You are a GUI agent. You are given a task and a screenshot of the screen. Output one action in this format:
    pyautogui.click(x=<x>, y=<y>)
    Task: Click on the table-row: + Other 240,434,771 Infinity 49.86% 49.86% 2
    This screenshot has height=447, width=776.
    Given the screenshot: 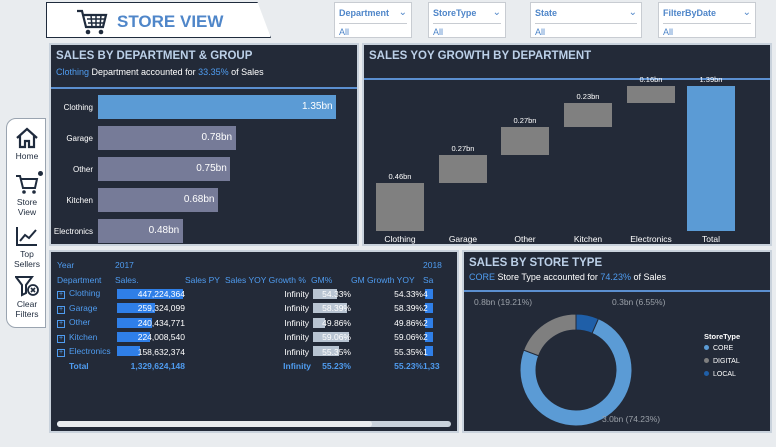 What is the action you would take?
    pyautogui.click(x=252, y=323)
    